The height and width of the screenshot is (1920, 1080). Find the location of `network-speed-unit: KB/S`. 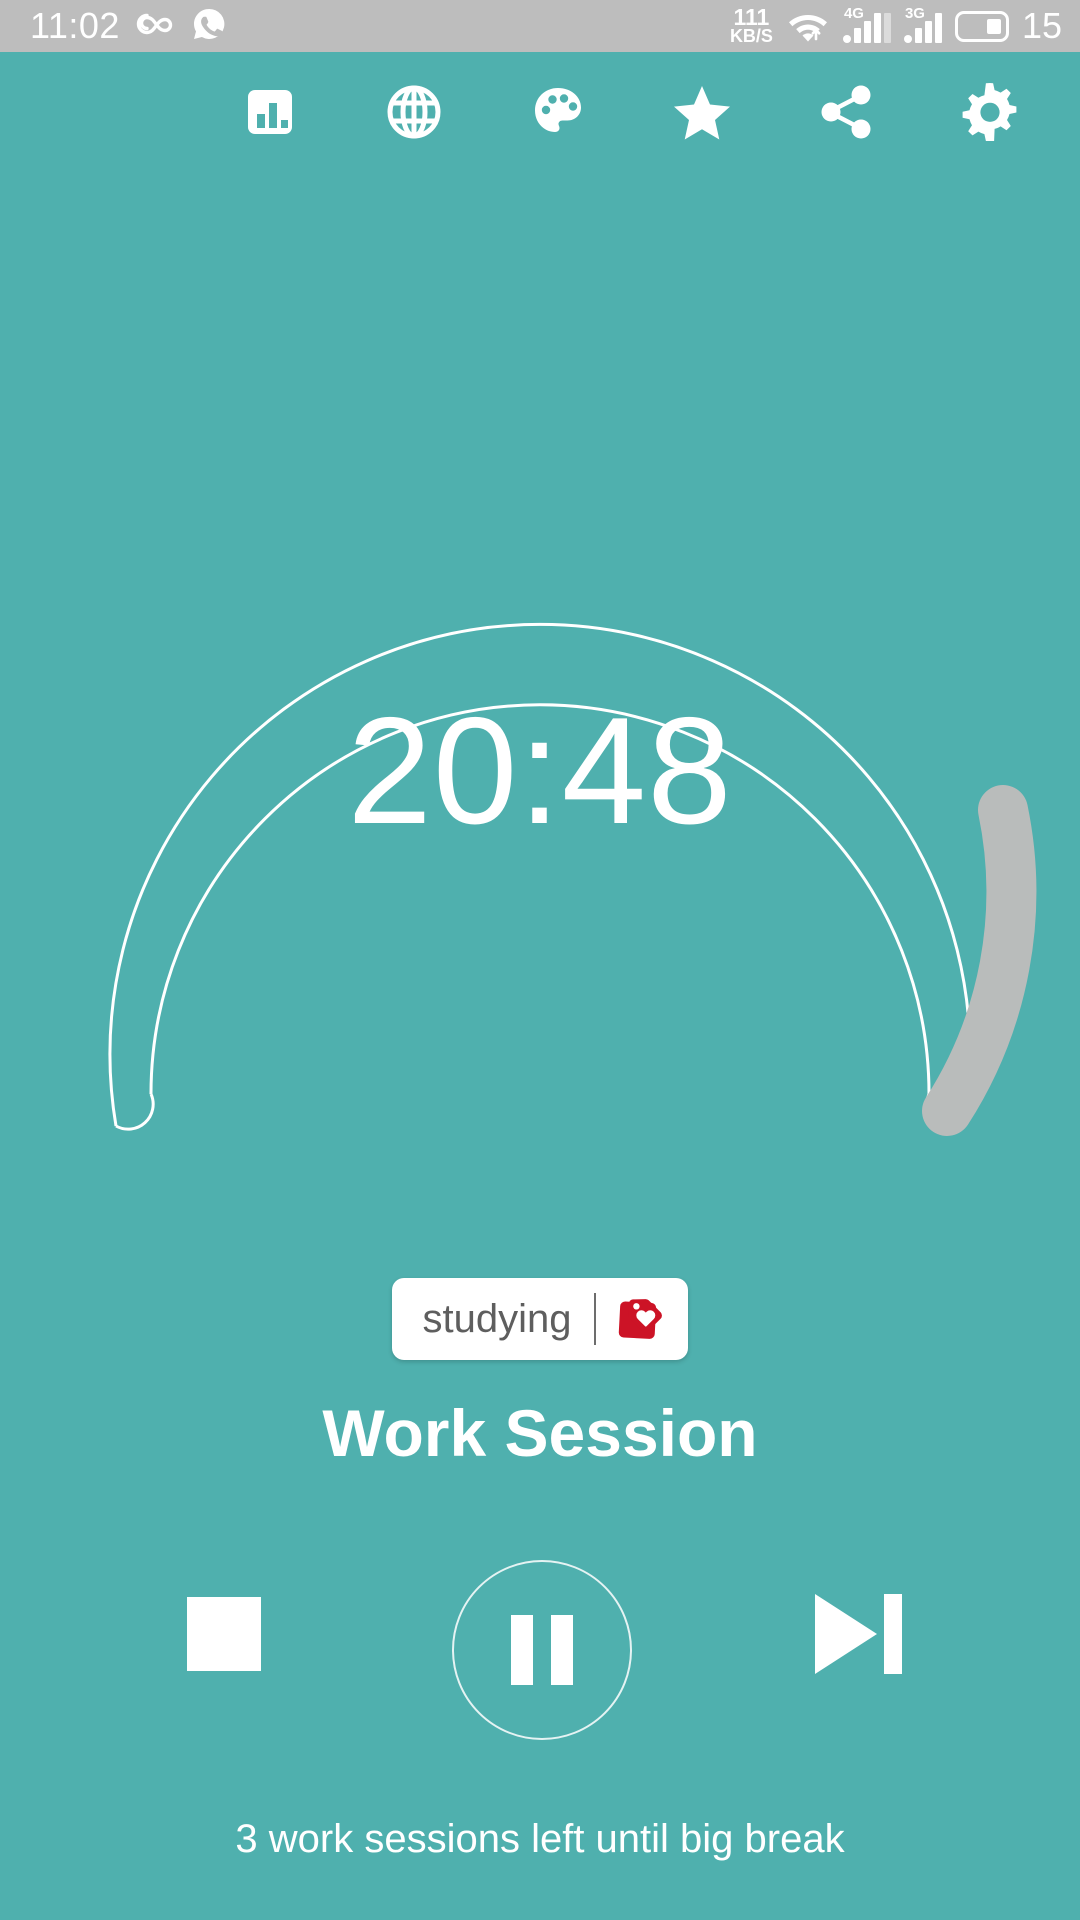

network-speed-unit: KB/S is located at coordinates (751, 36).